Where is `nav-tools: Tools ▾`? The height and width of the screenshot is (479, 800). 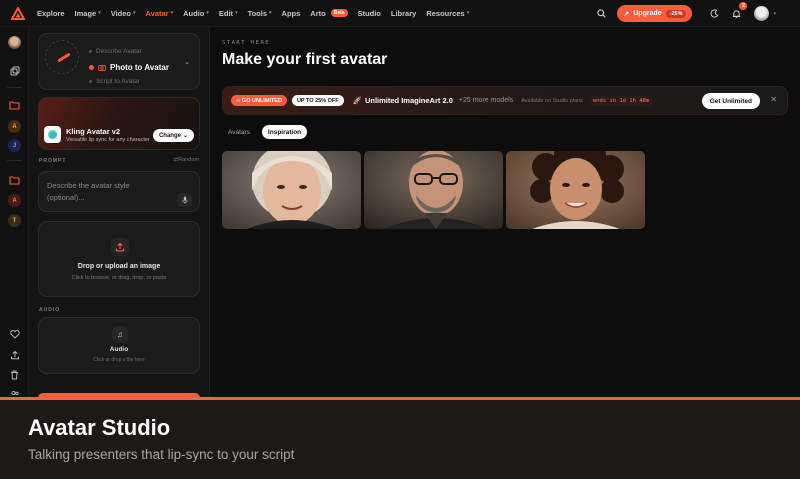 nav-tools: Tools ▾ is located at coordinates (260, 13).